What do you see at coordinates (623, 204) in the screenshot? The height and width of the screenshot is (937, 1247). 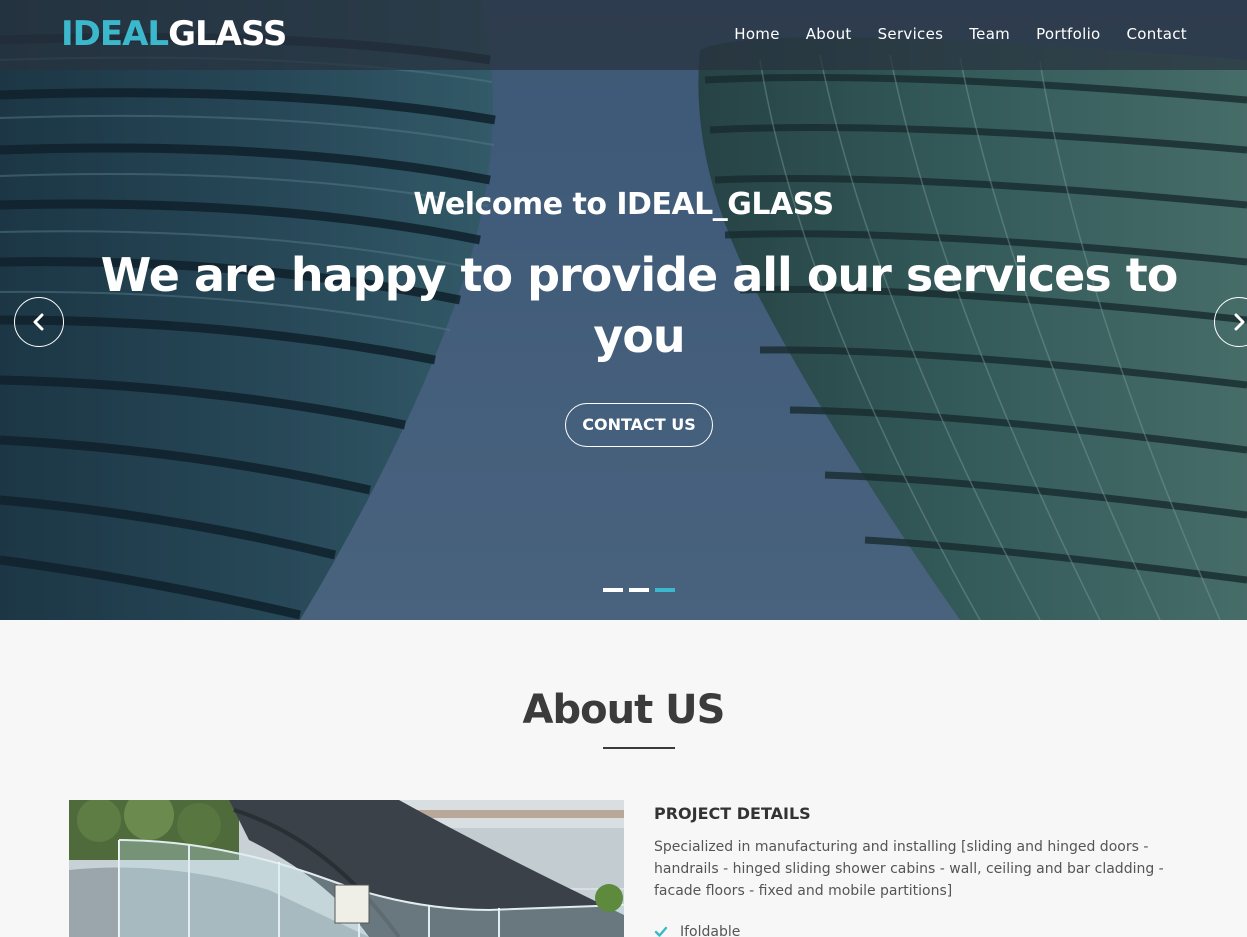 I see `hero-subtitle: Welcome to IDEAL_GLASS` at bounding box center [623, 204].